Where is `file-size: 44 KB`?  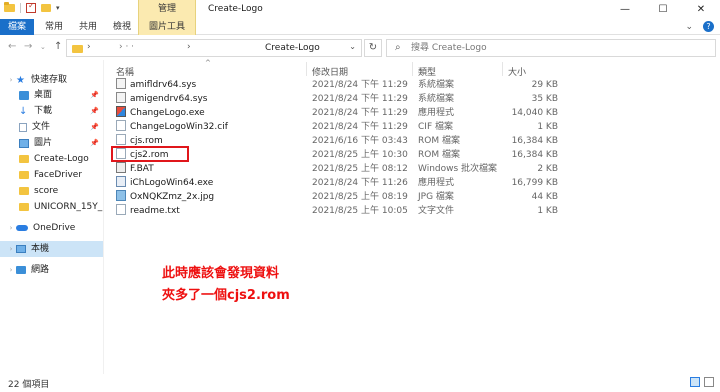
file-size: 44 KB is located at coordinates (544, 197).